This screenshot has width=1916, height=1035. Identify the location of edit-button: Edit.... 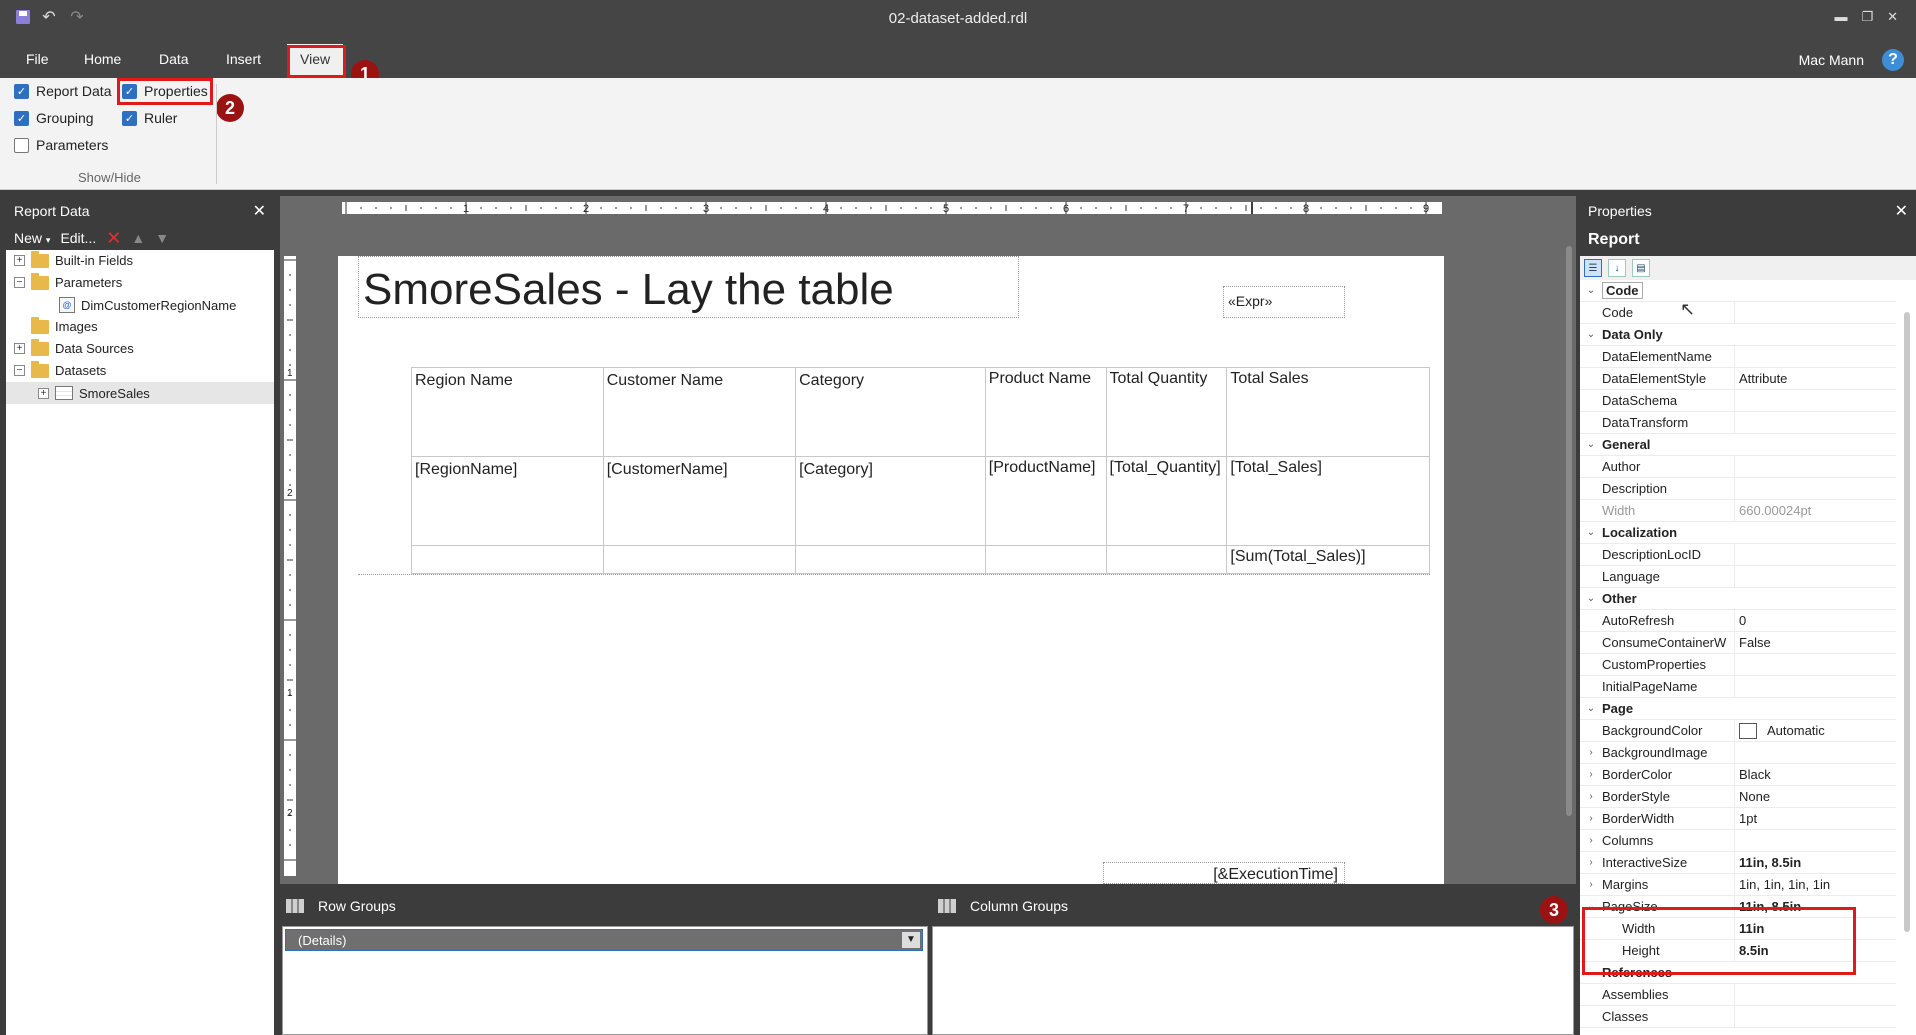
(78, 238).